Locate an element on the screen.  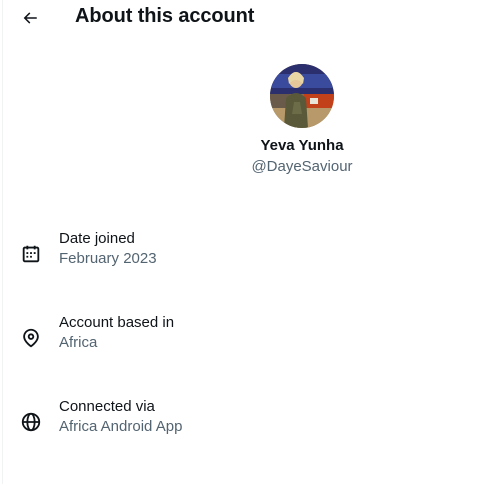
profile-name: Yeva Yunha is located at coordinates (302, 145).